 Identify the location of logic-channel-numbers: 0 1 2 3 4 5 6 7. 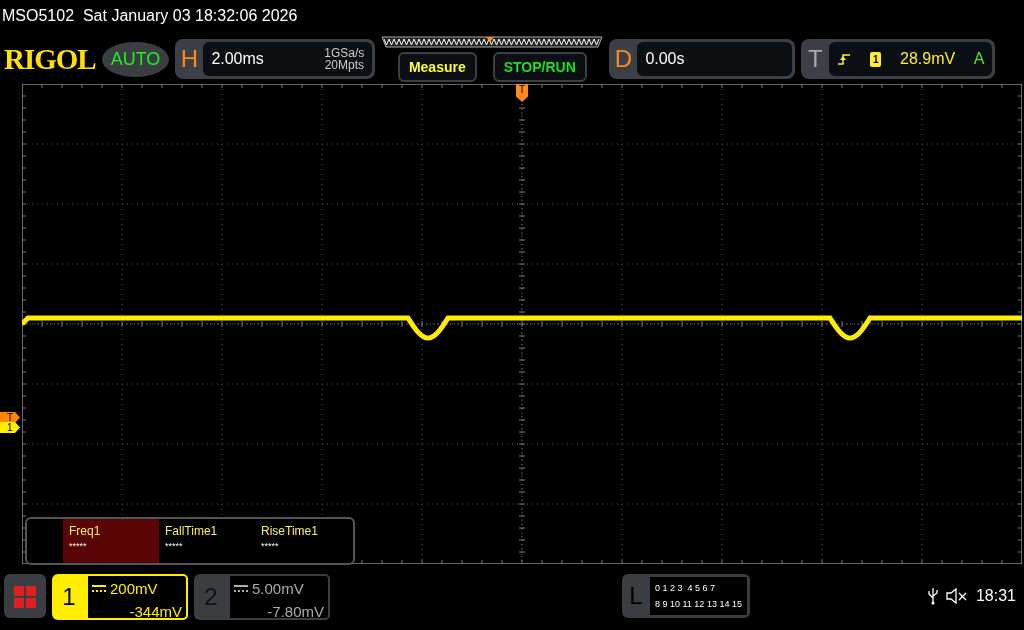
(686, 588).